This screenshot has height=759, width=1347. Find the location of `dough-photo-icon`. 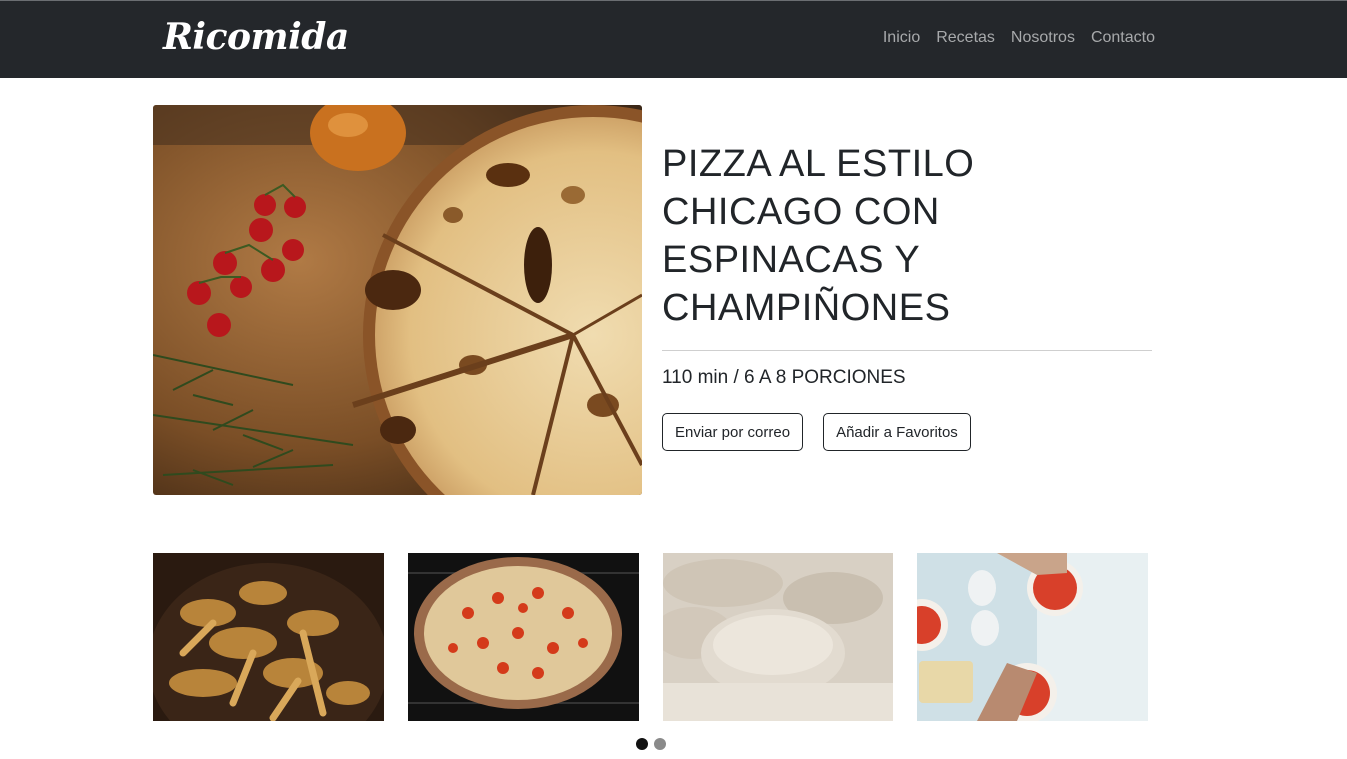

dough-photo-icon is located at coordinates (778, 637).